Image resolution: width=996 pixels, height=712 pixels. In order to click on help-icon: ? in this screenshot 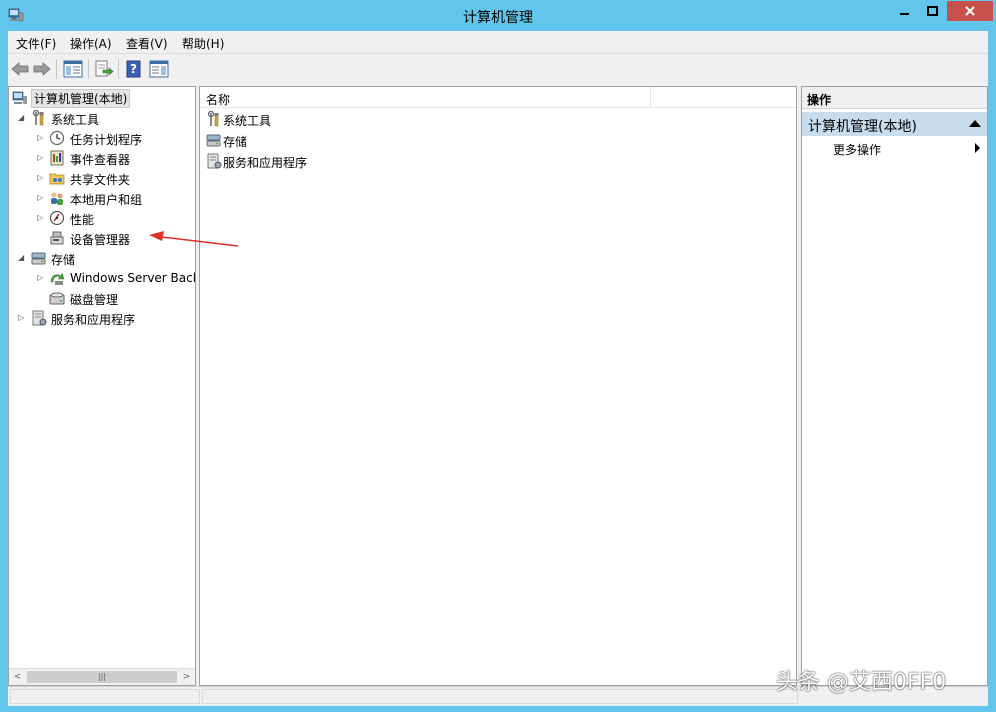, I will do `click(133, 69)`.